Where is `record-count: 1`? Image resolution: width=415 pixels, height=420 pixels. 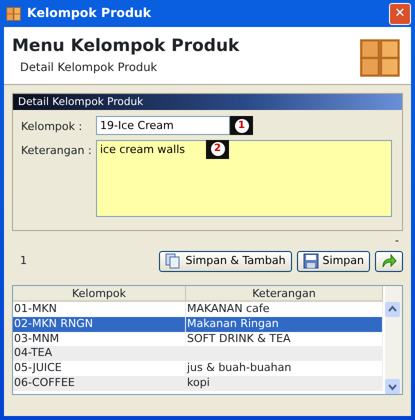
record-count: 1 is located at coordinates (23, 260).